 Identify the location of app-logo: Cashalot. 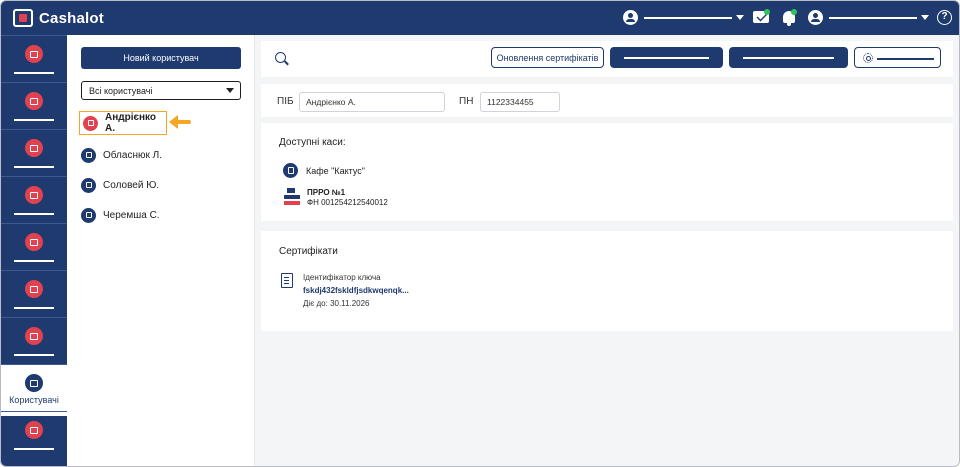
(58, 18).